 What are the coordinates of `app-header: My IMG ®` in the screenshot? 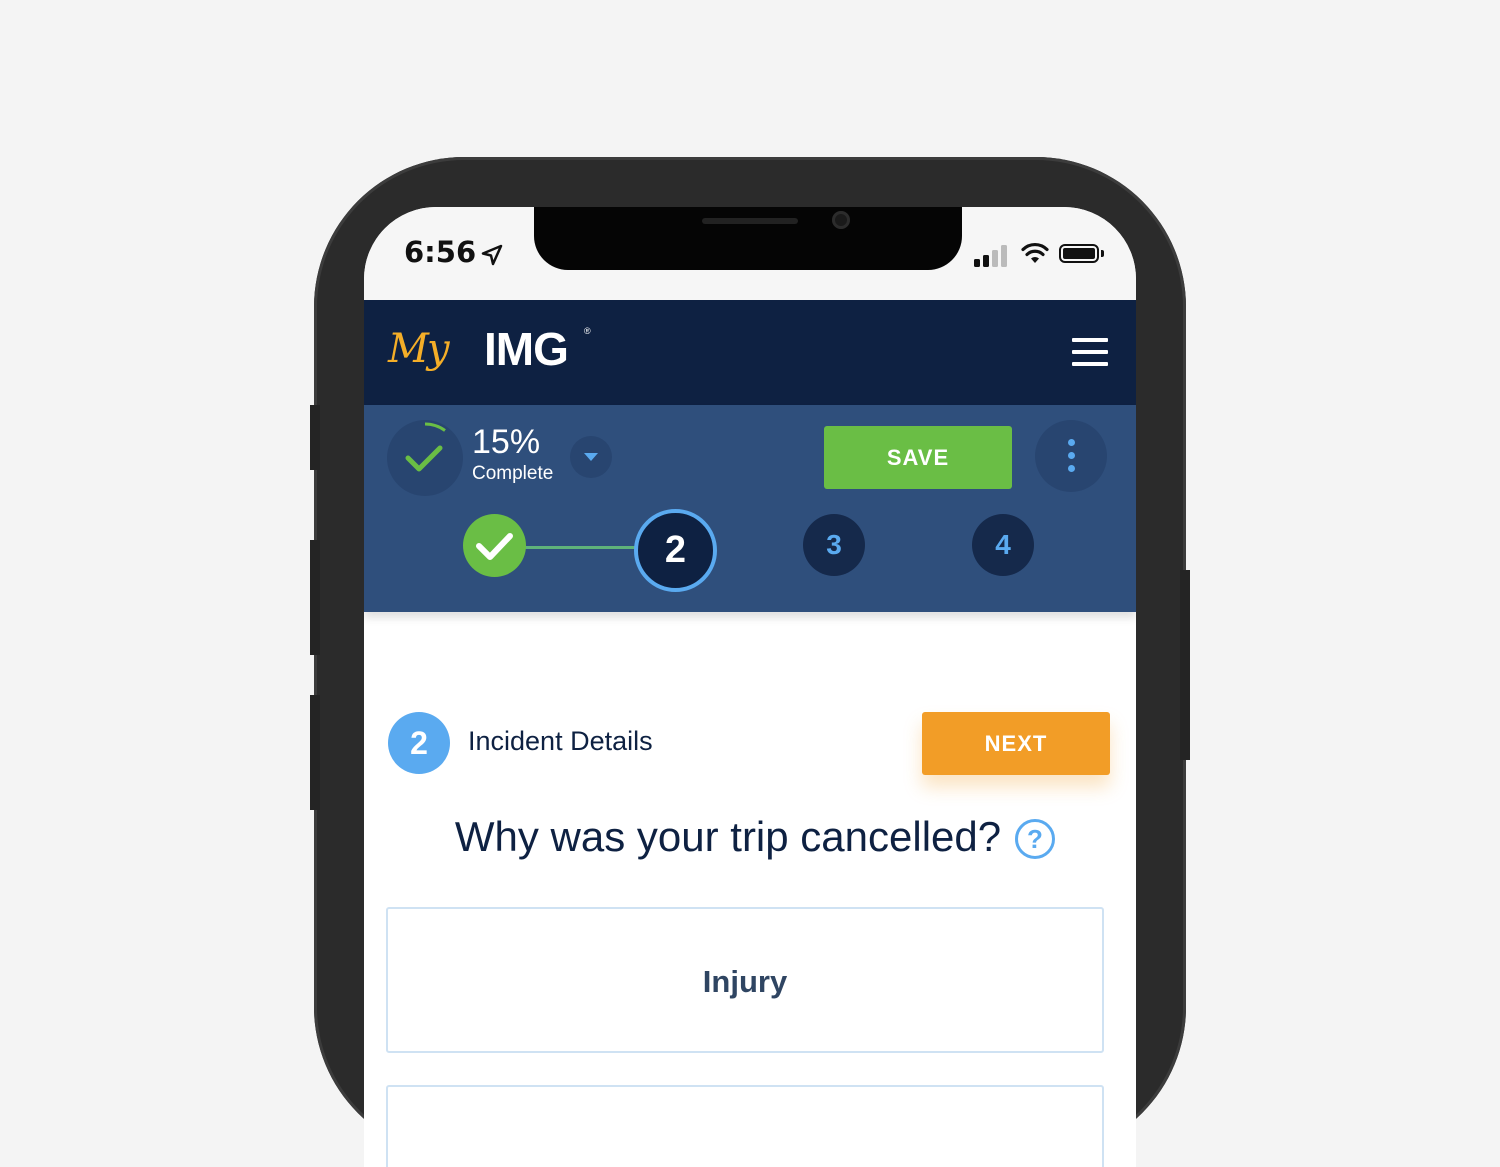 It's located at (750, 352).